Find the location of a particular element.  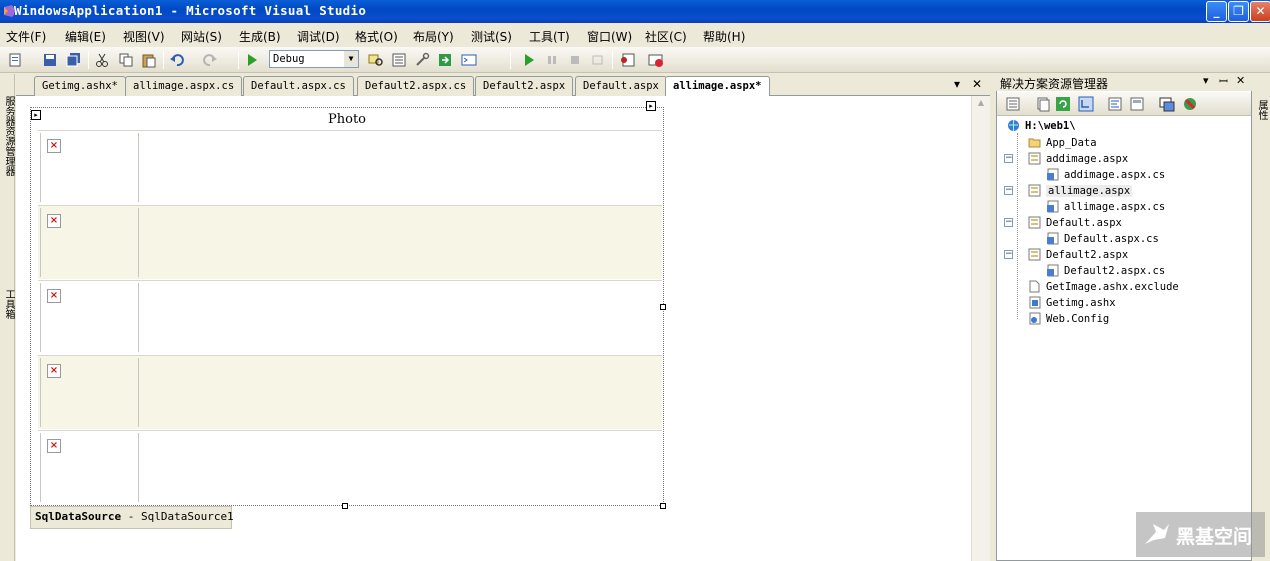

copy-icon is located at coordinates (126, 60).